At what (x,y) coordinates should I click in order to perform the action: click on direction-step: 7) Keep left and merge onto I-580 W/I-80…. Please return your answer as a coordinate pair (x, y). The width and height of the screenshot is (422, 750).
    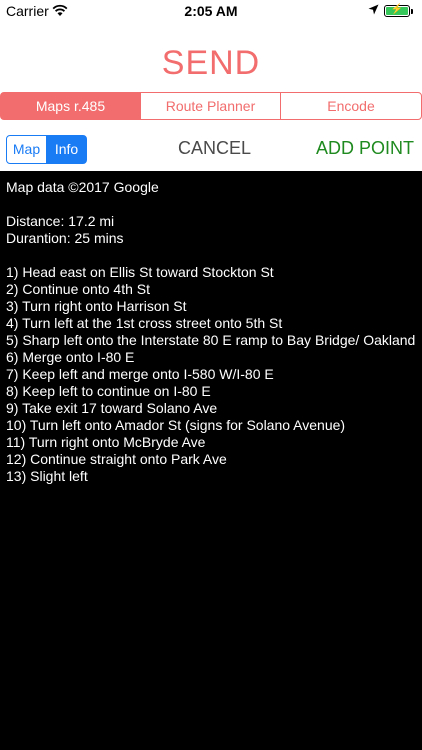
    Looking at the image, I should click on (140, 374).